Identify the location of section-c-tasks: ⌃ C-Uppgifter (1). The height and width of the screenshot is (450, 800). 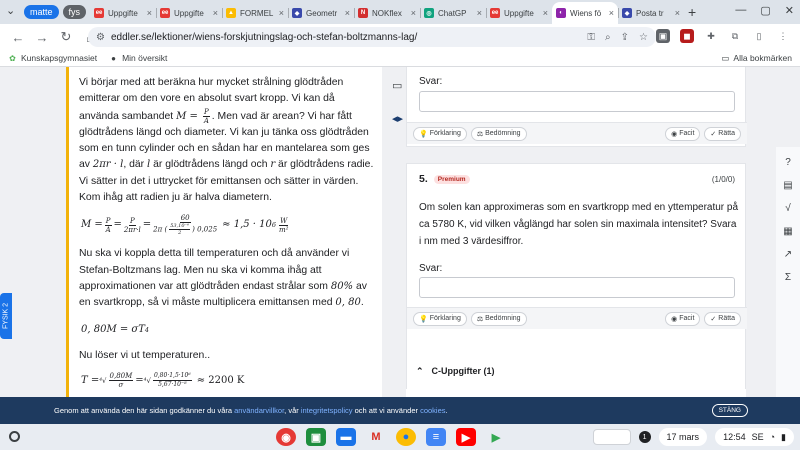
(576, 371).